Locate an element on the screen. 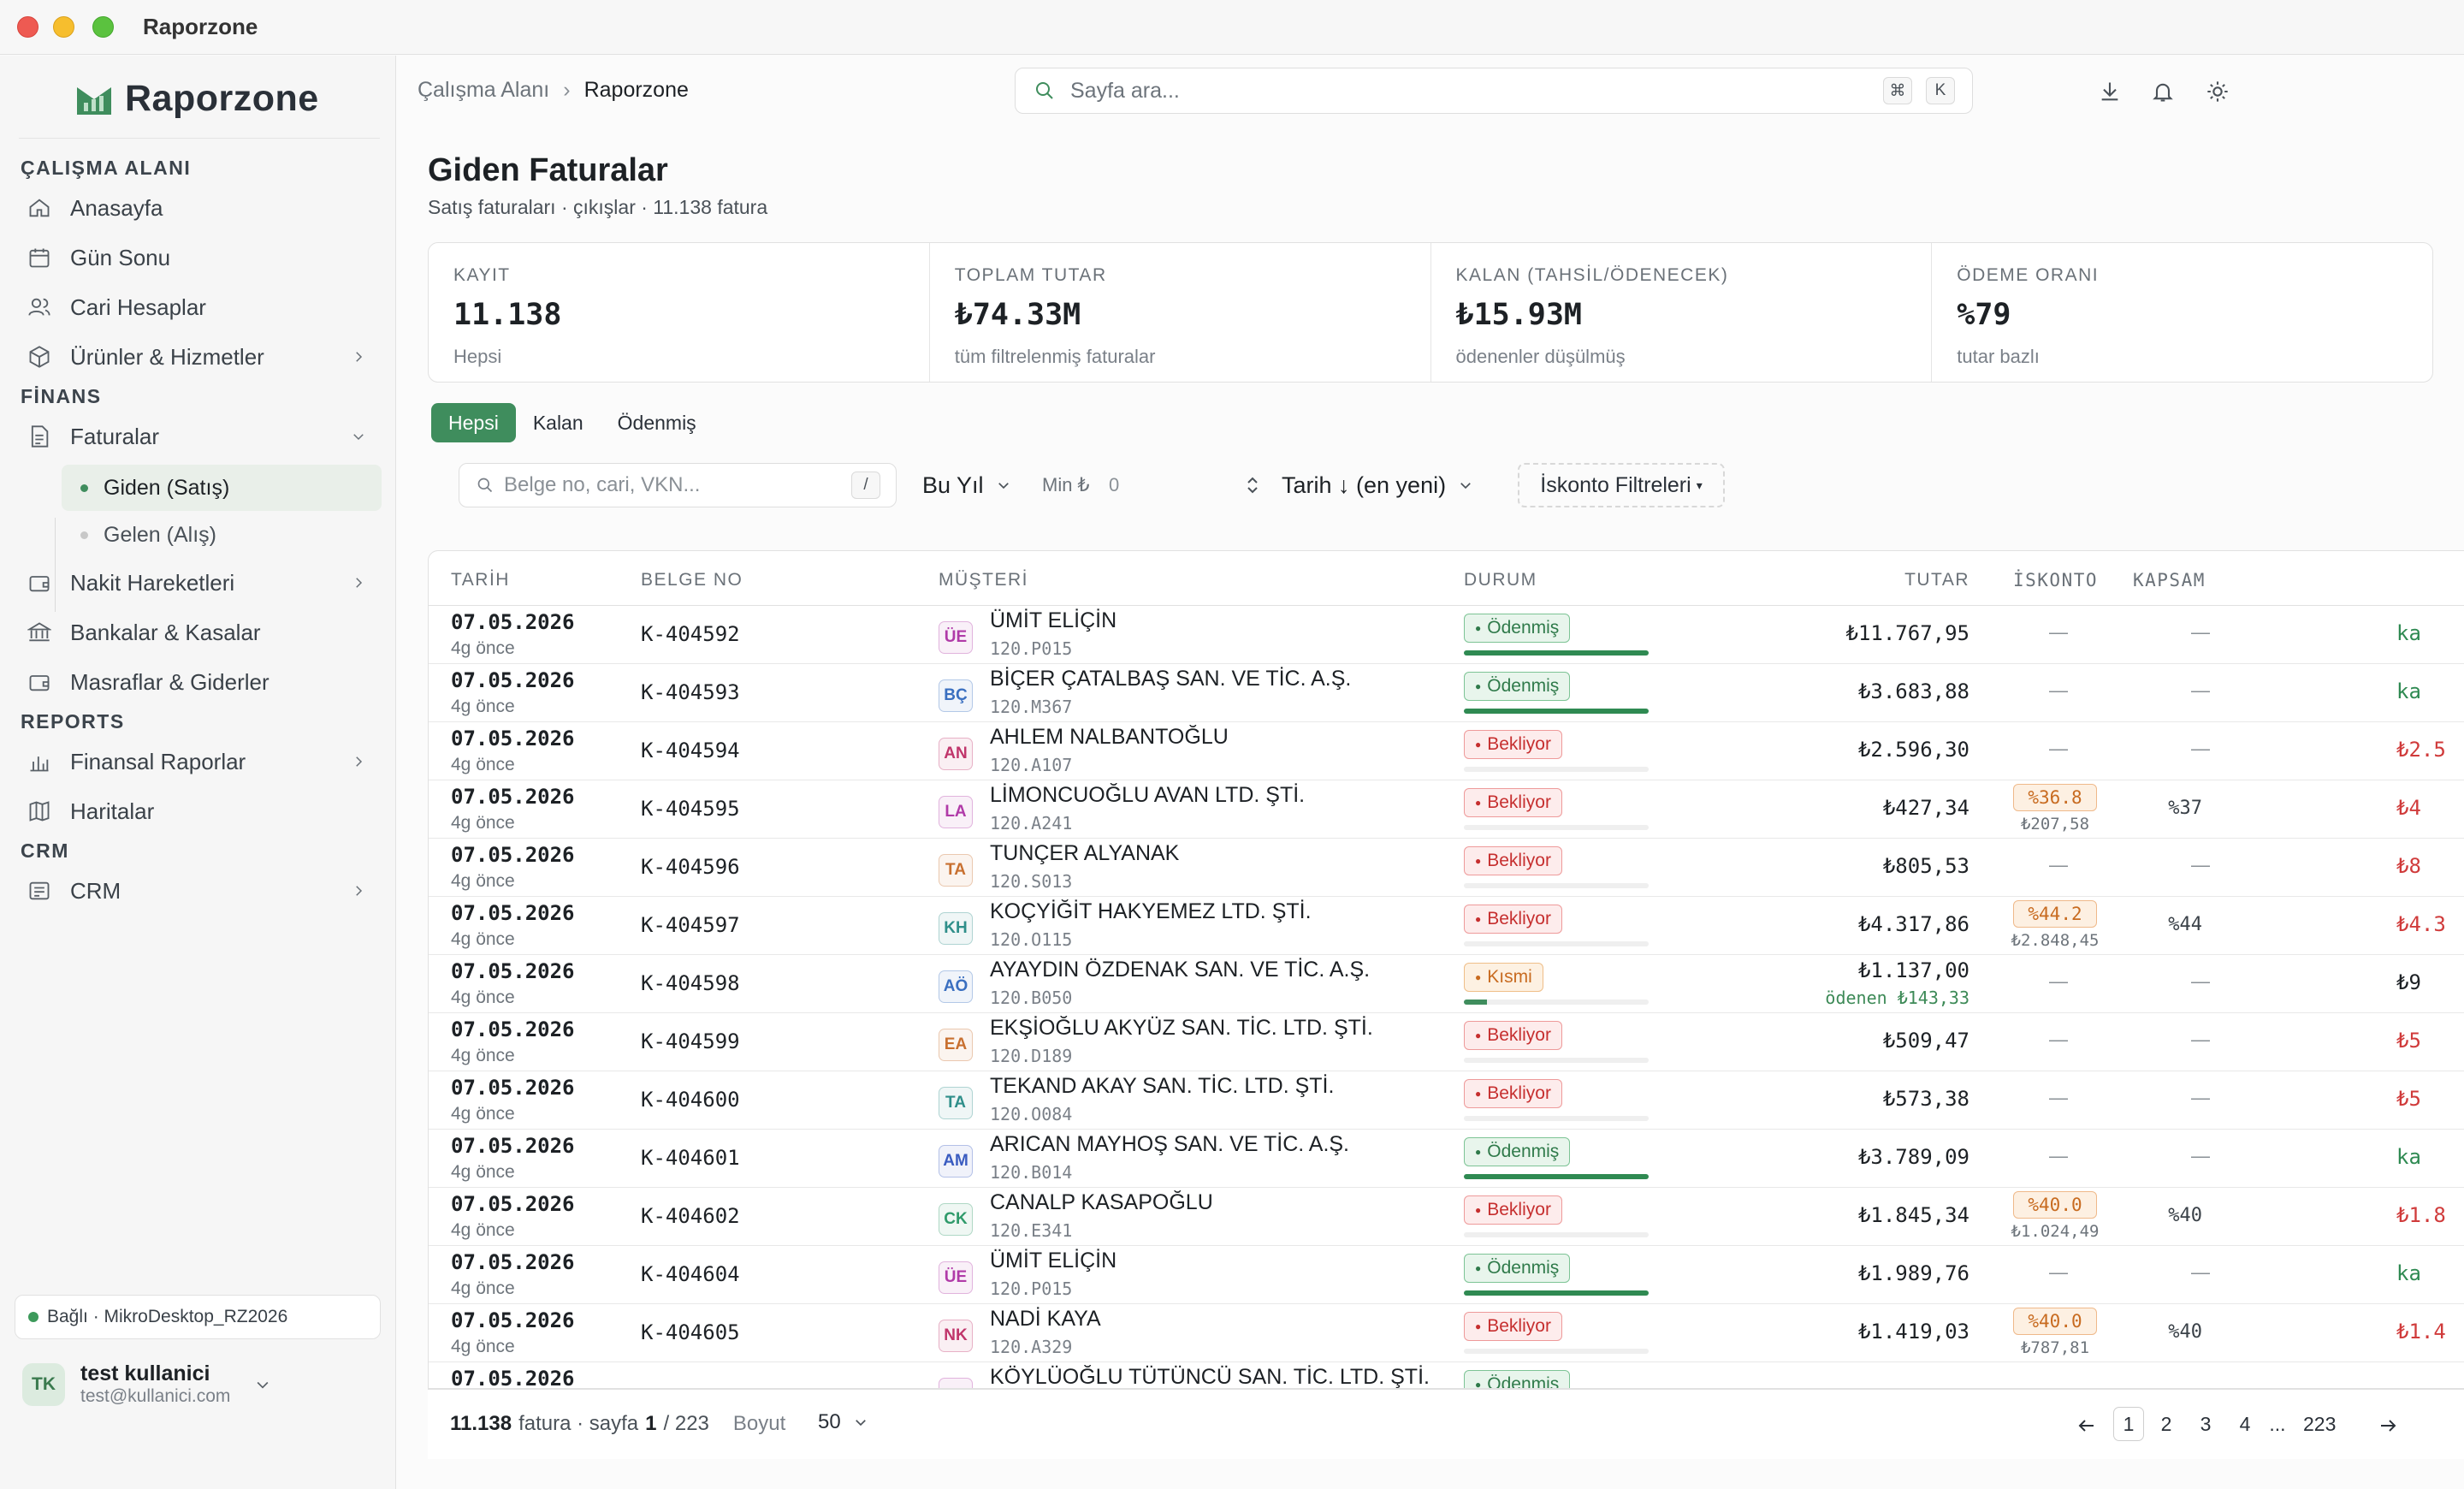 This screenshot has width=2464, height=1489. column-header-amount: TUTAR is located at coordinates (1936, 580).